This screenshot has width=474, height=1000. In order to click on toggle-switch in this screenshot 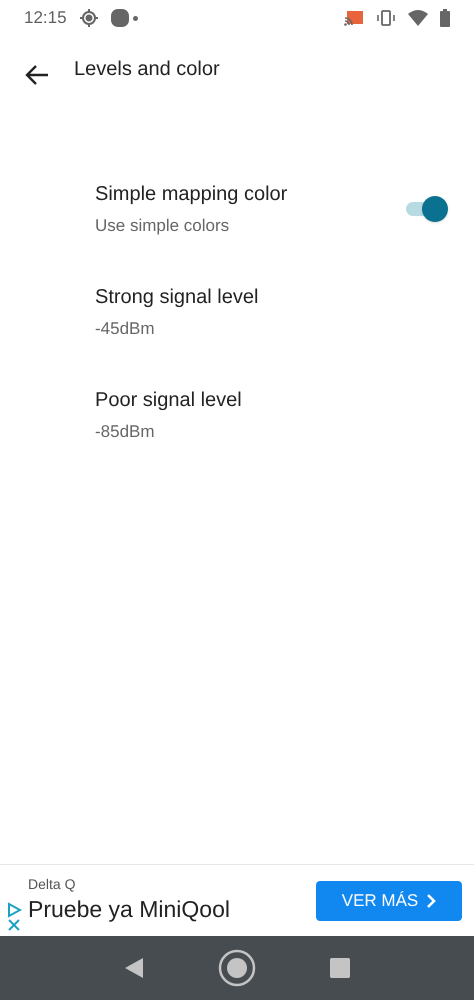, I will do `click(426, 209)`.